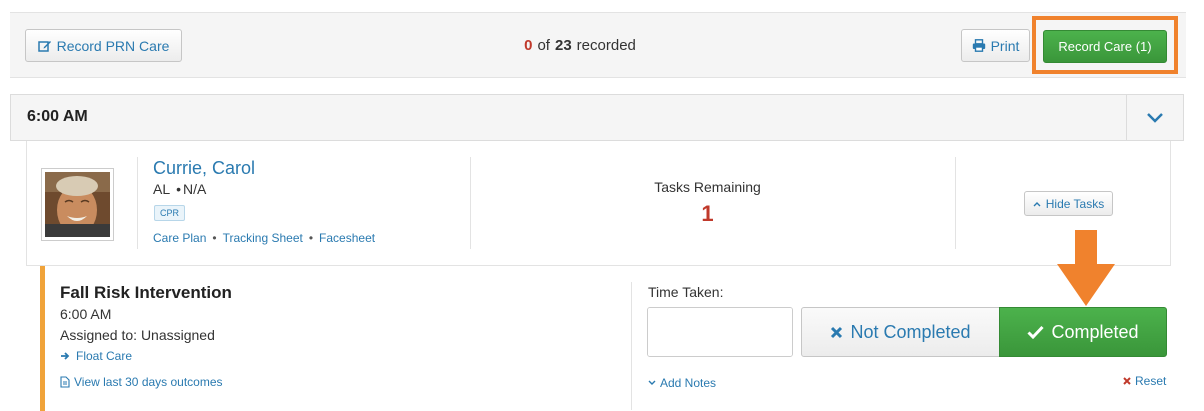  Describe the element at coordinates (65, 382) in the screenshot. I see `document-icon` at that location.